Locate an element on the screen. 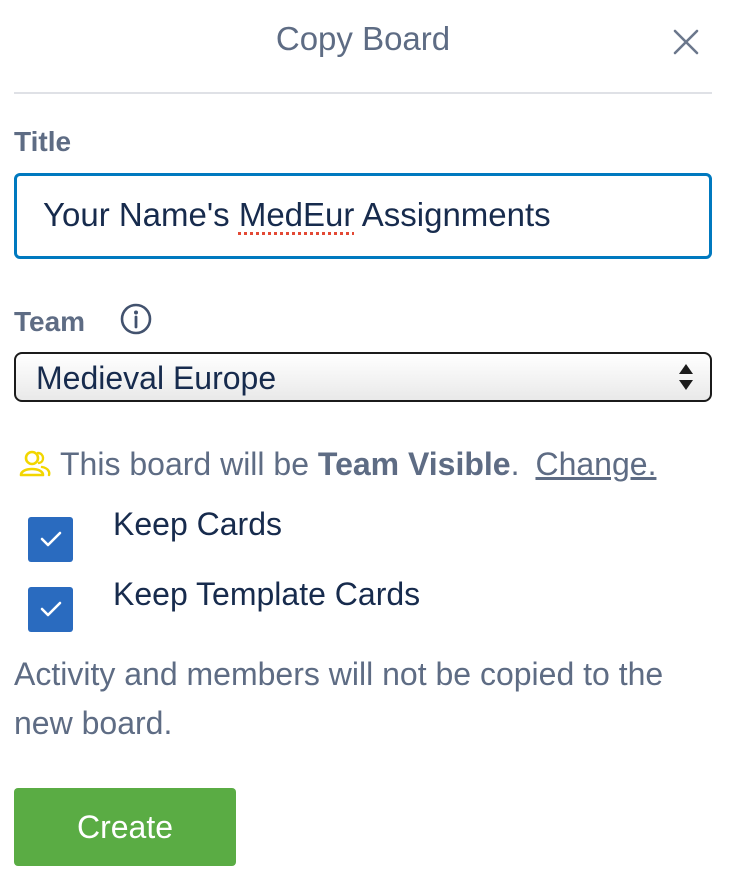  create-button: Create is located at coordinates (125, 827).